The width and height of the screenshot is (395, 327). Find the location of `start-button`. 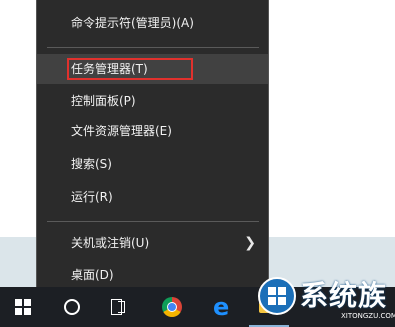

start-button is located at coordinates (24, 307).